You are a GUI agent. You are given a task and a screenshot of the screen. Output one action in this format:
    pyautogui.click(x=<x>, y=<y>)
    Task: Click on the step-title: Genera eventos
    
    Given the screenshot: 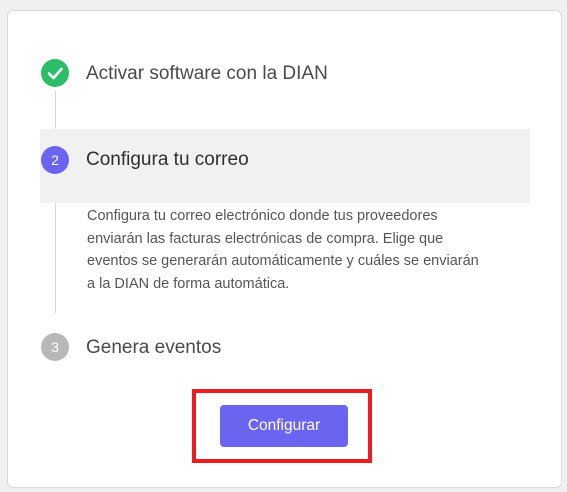 What is the action you would take?
    pyautogui.click(x=154, y=347)
    